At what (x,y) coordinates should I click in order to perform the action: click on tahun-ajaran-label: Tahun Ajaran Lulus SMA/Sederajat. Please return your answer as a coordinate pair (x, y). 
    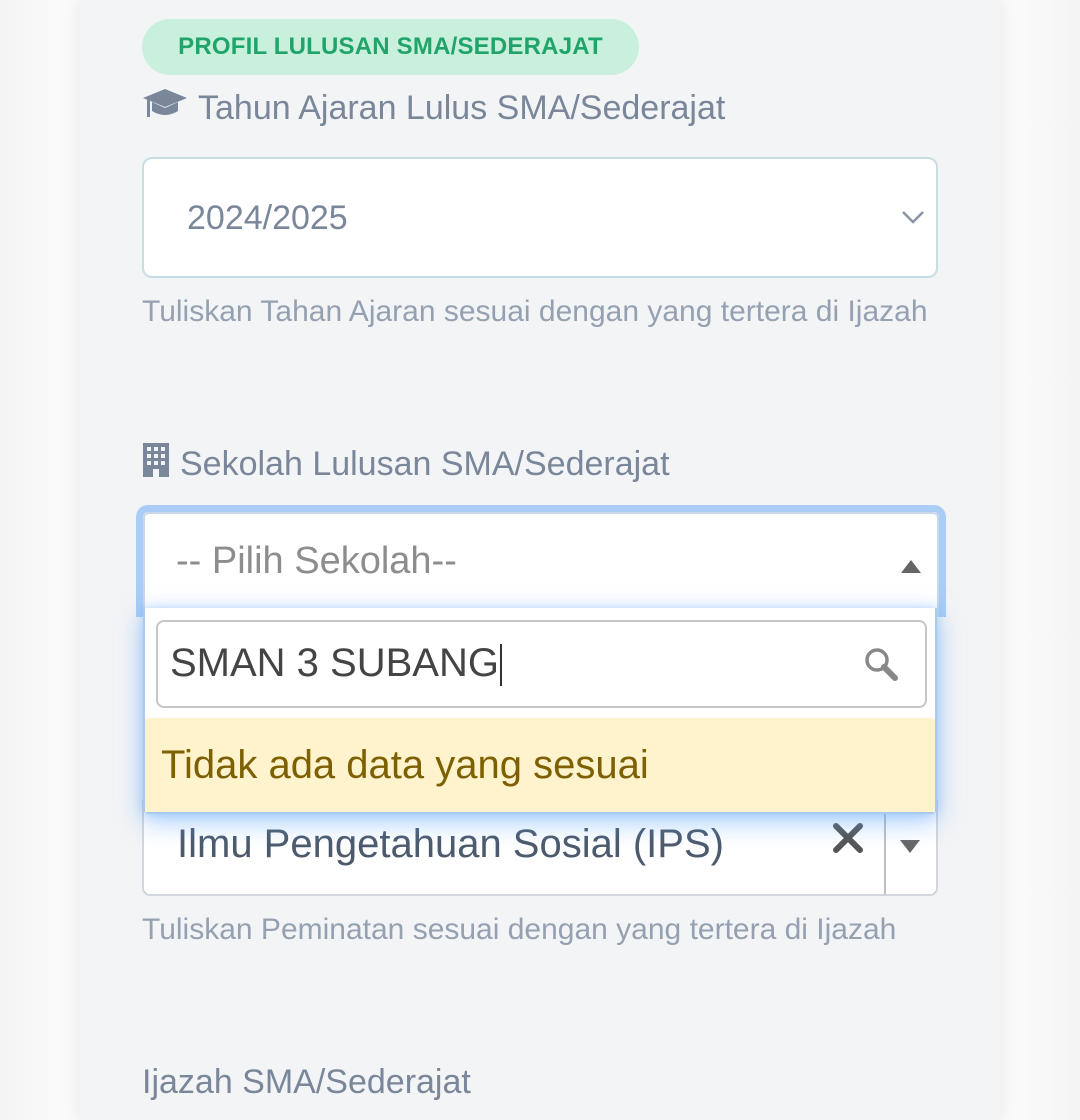
    Looking at the image, I should click on (433, 108).